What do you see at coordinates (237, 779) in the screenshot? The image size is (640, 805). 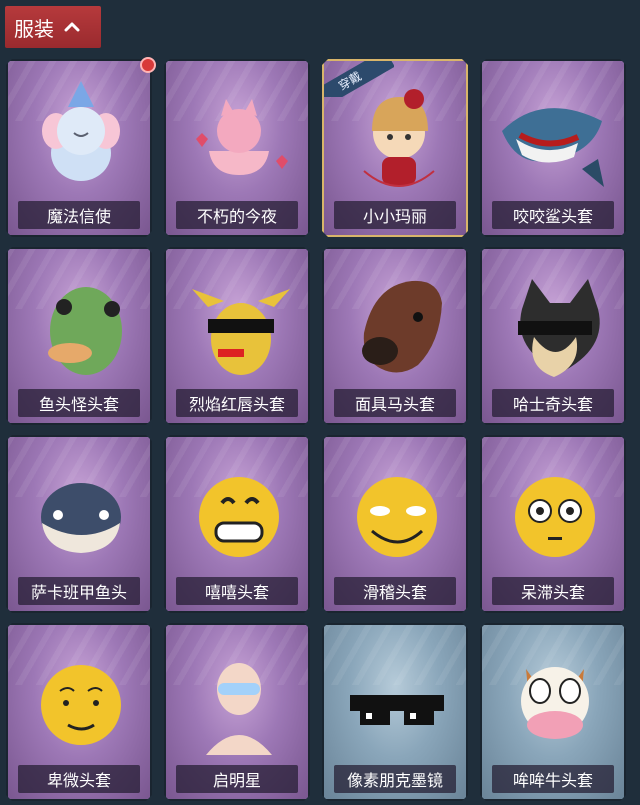 I see `outfit-name: 启明星` at bounding box center [237, 779].